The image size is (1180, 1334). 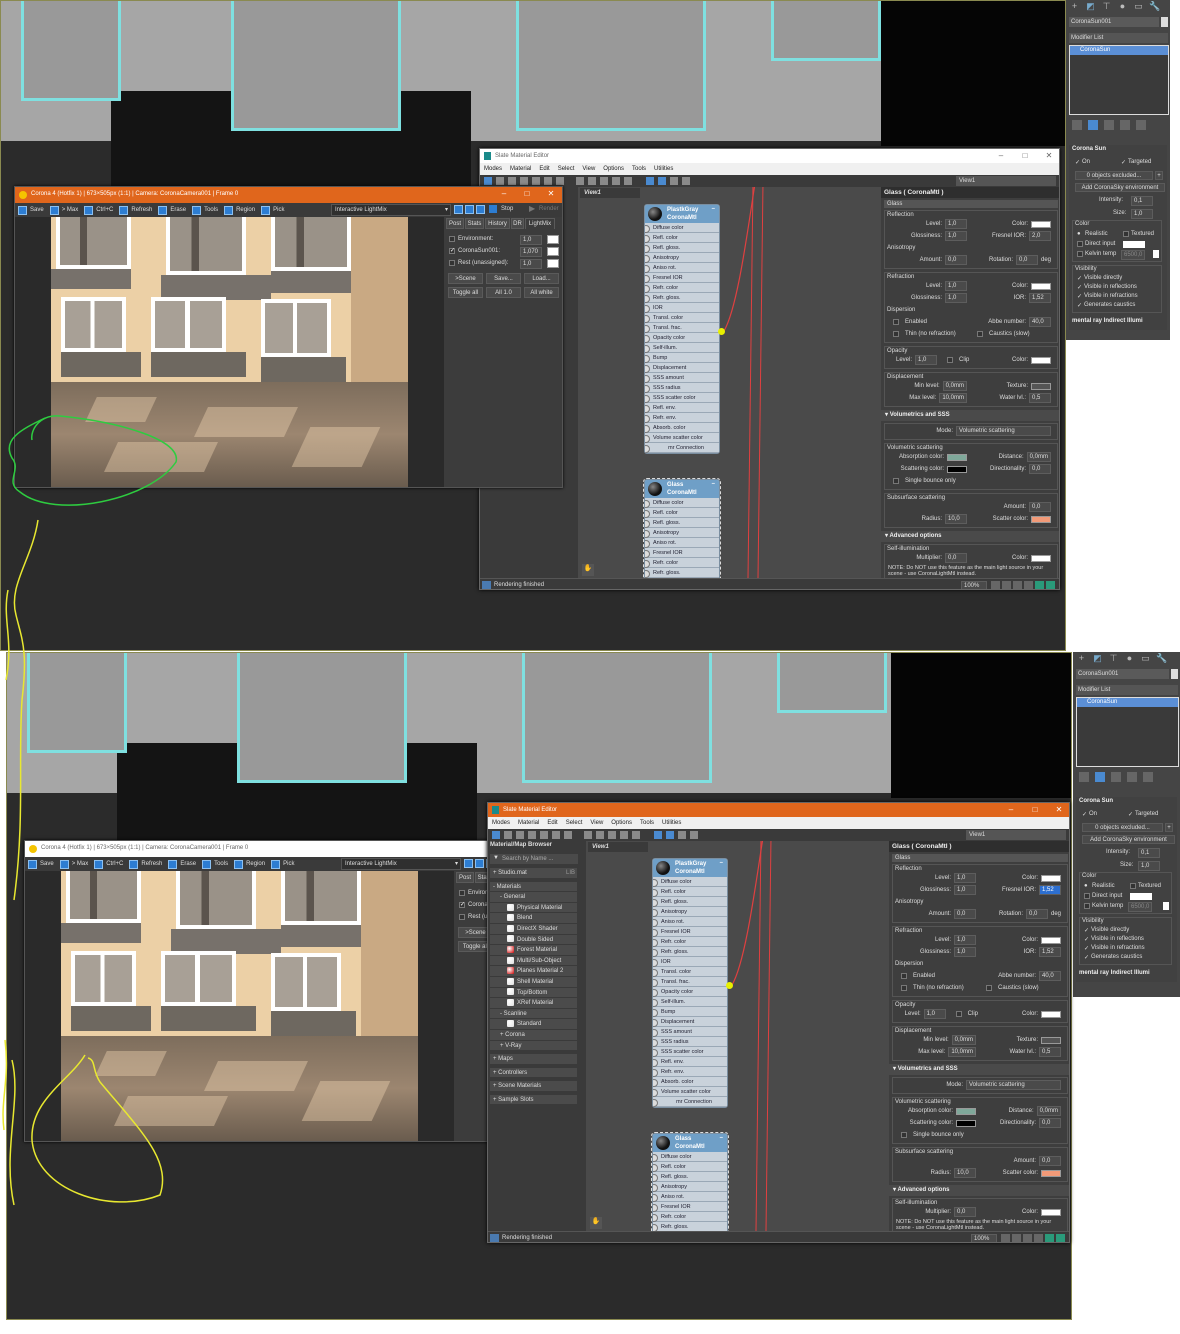 I want to click on node-slot: Refr. env., so click(x=690, y=1072).